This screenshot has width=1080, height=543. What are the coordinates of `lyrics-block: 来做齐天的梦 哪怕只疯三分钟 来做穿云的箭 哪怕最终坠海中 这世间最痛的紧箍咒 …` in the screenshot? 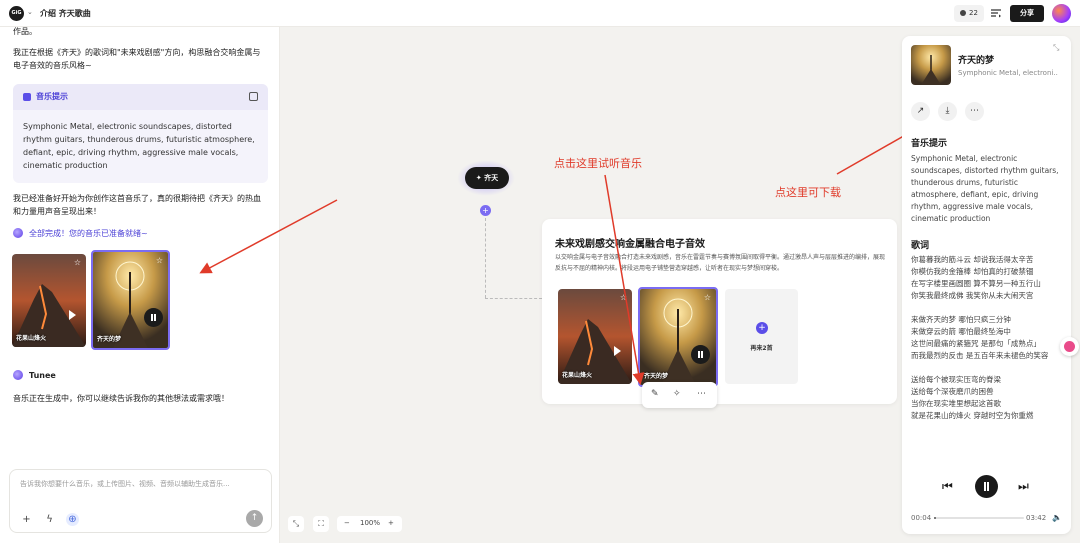 It's located at (987, 338).